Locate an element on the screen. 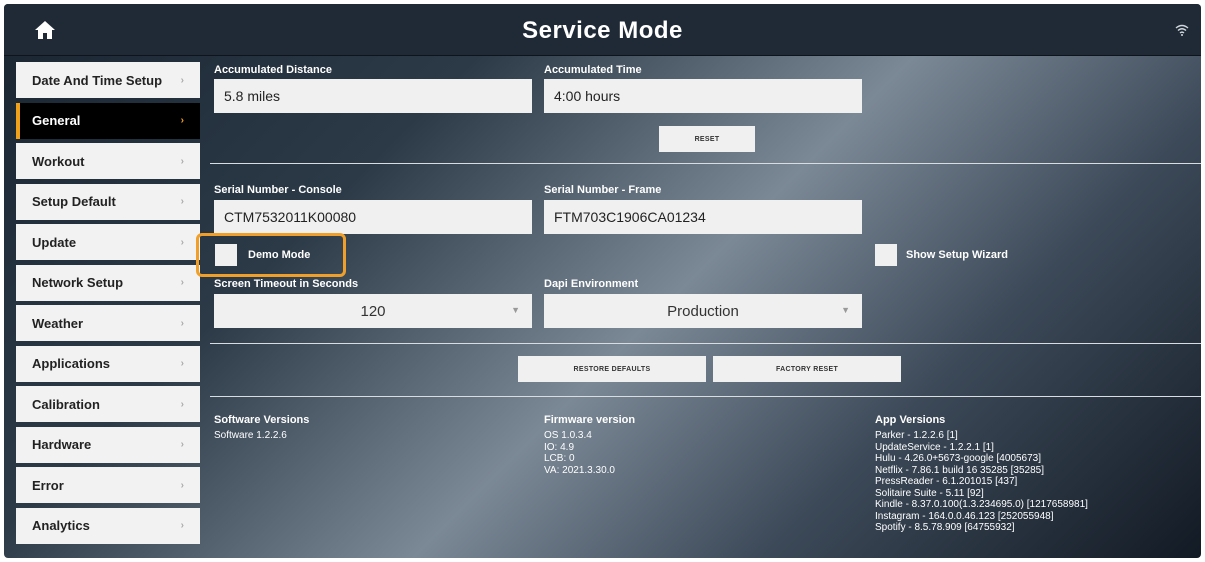 This screenshot has height=562, width=1205. sidebar-item-general: General › is located at coordinates (108, 120).